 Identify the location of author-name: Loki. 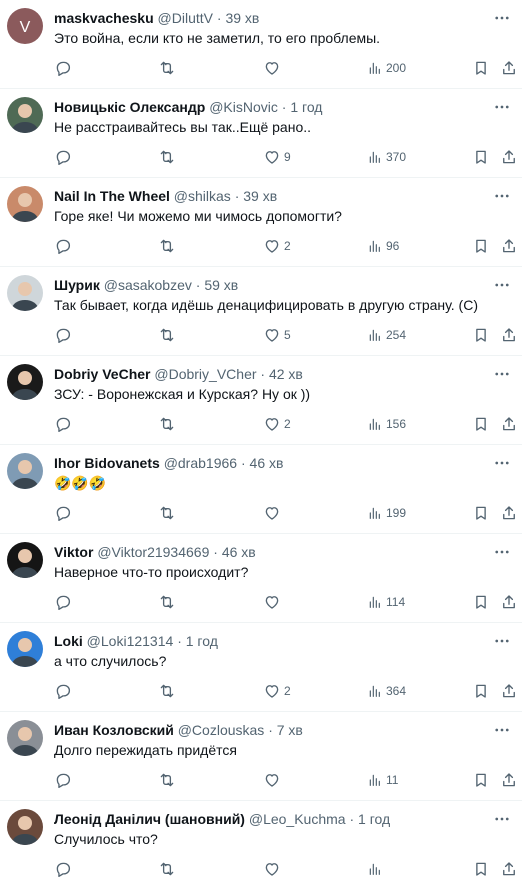
(68, 641).